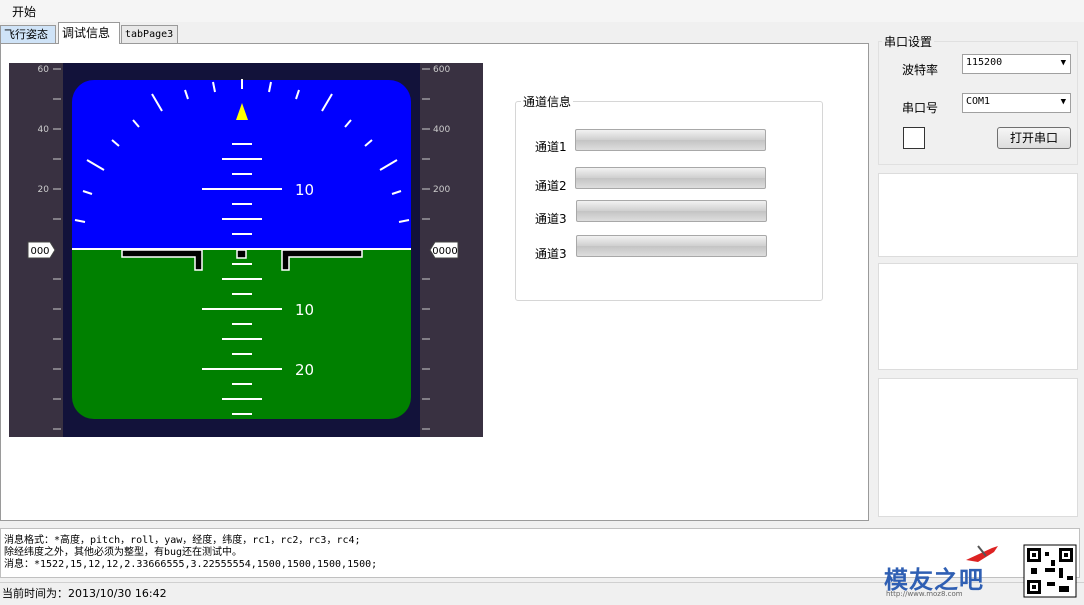 This screenshot has width=1084, height=605. Describe the element at coordinates (924, 594) in the screenshot. I see `watermark-url: http://www.moz8.com` at that location.